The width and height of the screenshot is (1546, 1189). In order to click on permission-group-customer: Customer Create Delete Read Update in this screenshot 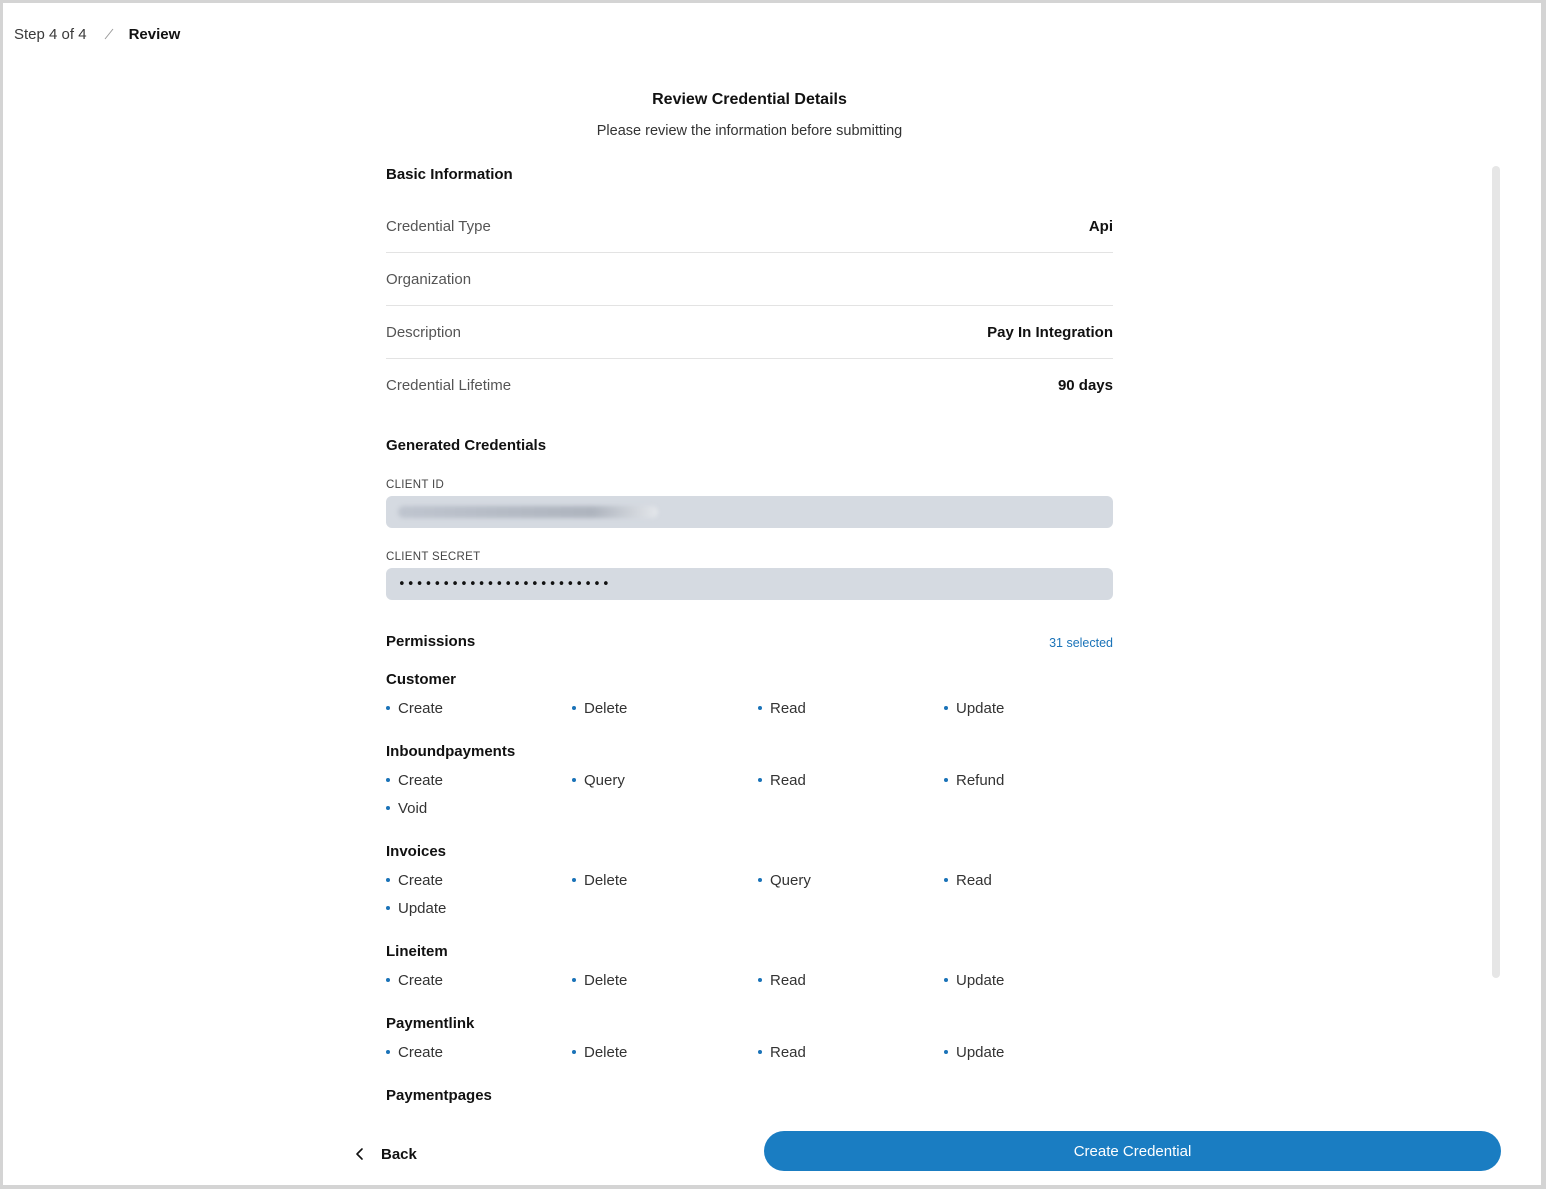, I will do `click(749, 694)`.